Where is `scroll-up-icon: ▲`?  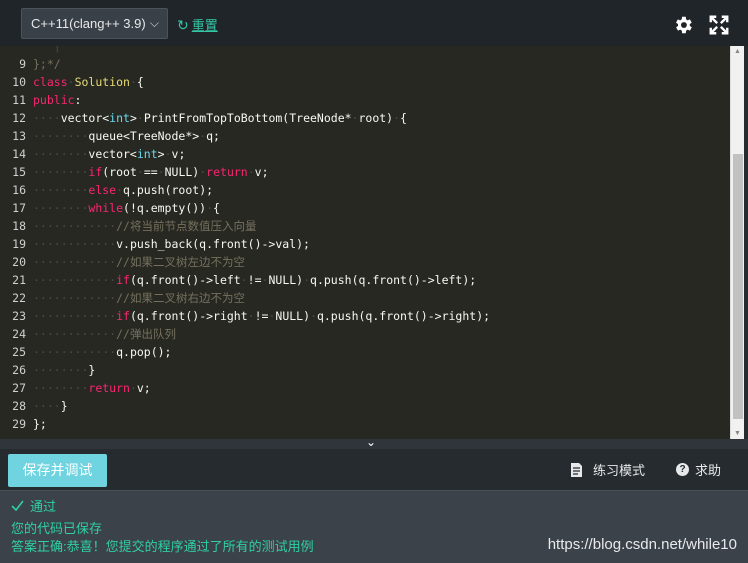
scroll-up-icon: ▲ is located at coordinates (737, 51).